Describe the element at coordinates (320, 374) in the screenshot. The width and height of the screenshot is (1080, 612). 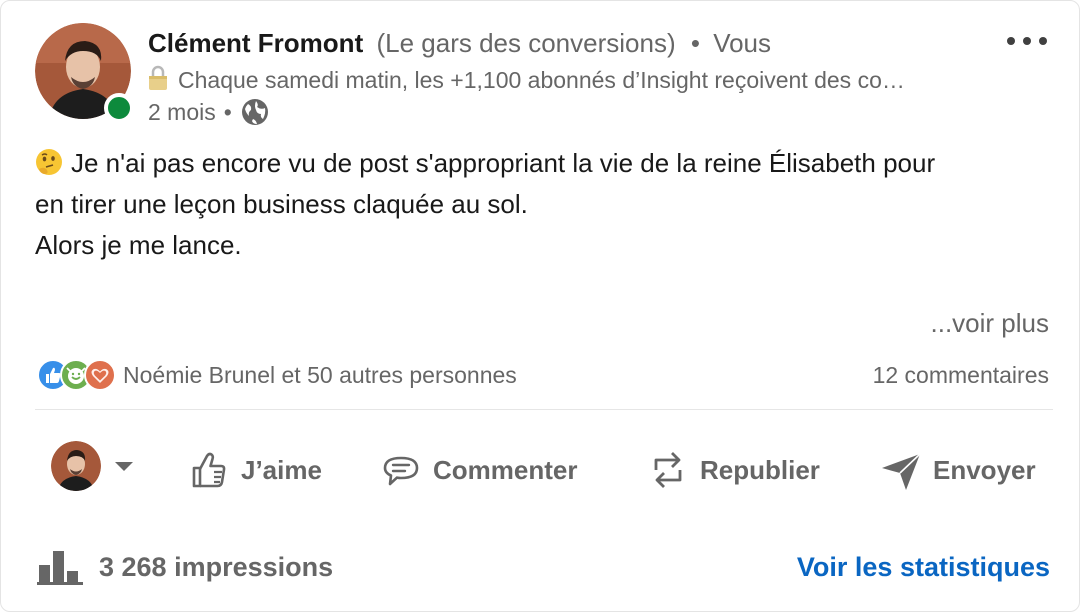
I see `reactions-text: Noémie Brunel et 50 autres personnes` at that location.